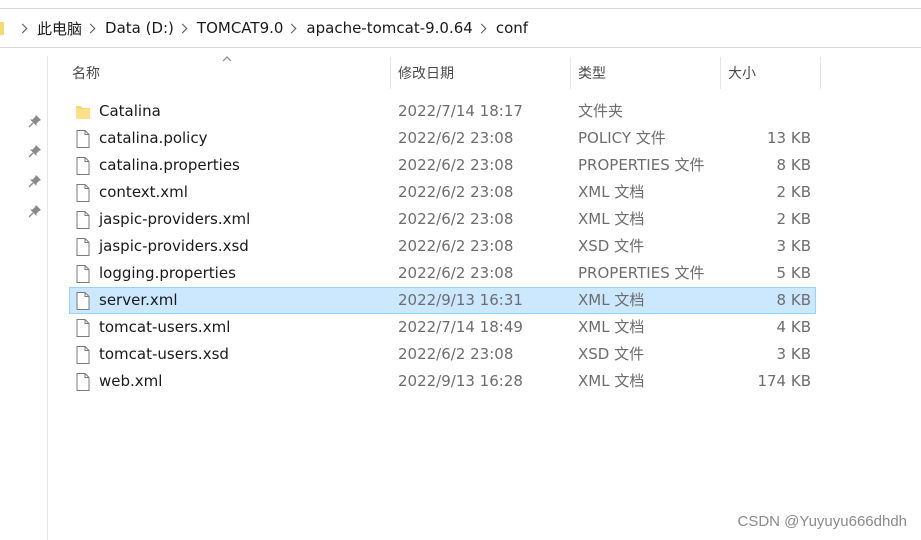 The height and width of the screenshot is (540, 921). What do you see at coordinates (48, 28) in the screenshot?
I see `breadcrumb-item-this-pc: 此电脑` at bounding box center [48, 28].